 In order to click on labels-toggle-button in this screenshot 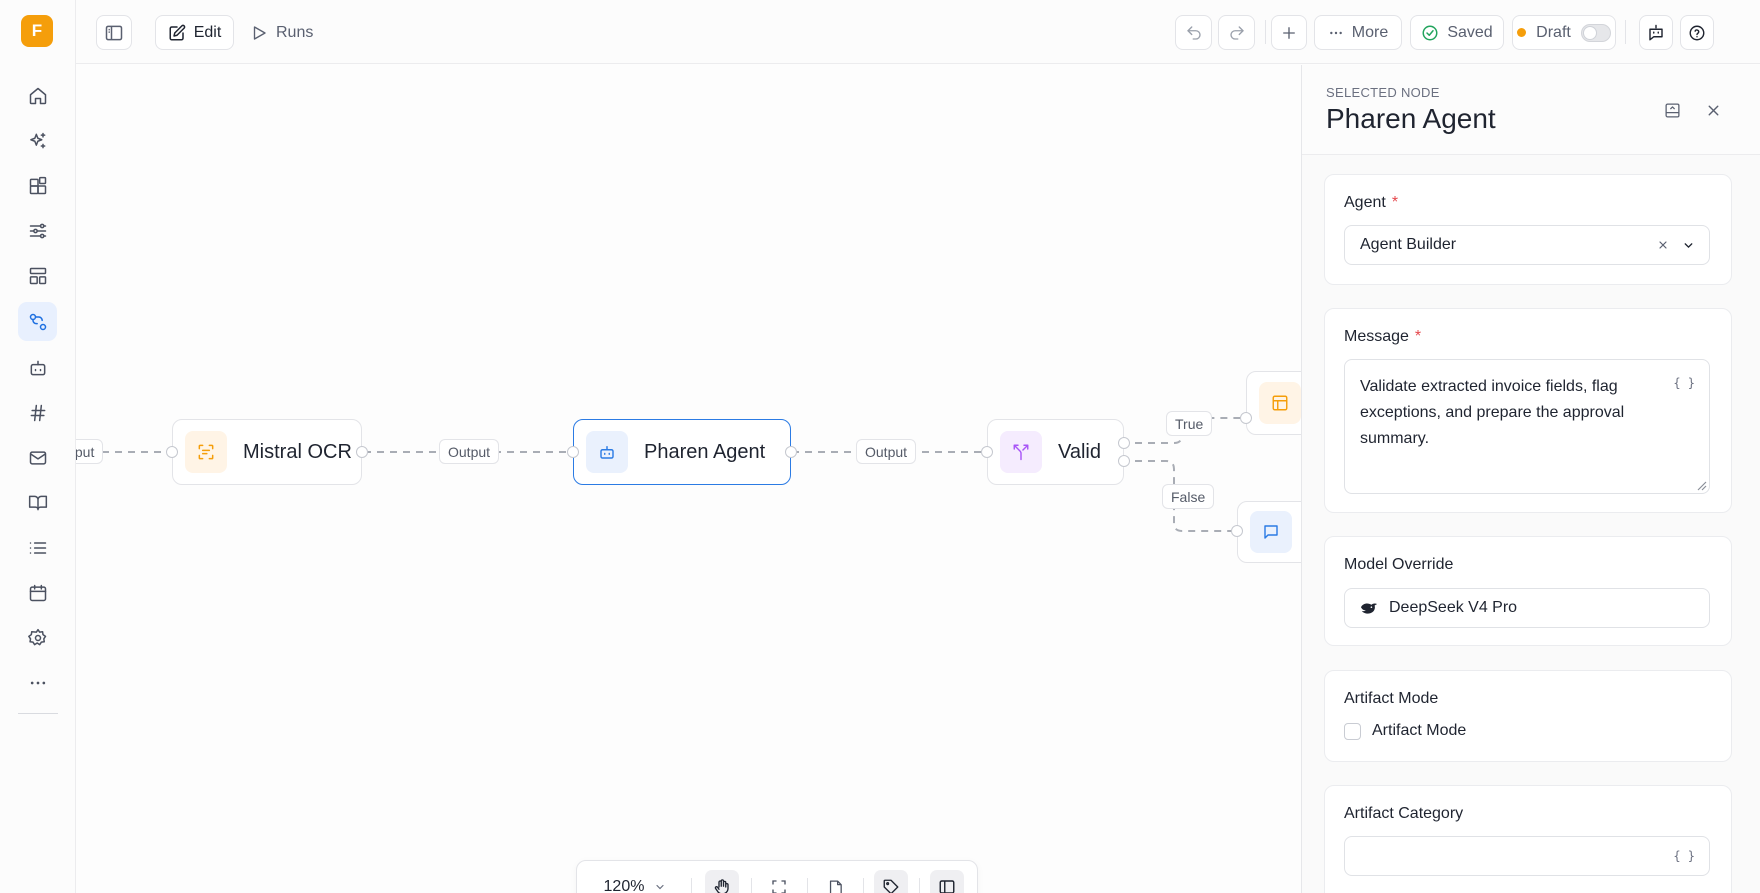, I will do `click(891, 881)`.